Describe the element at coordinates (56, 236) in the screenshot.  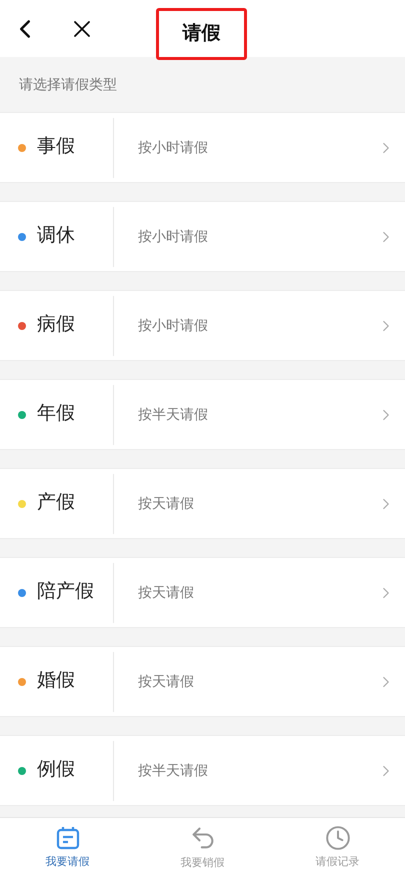
I see `leave-type-name: 调休` at that location.